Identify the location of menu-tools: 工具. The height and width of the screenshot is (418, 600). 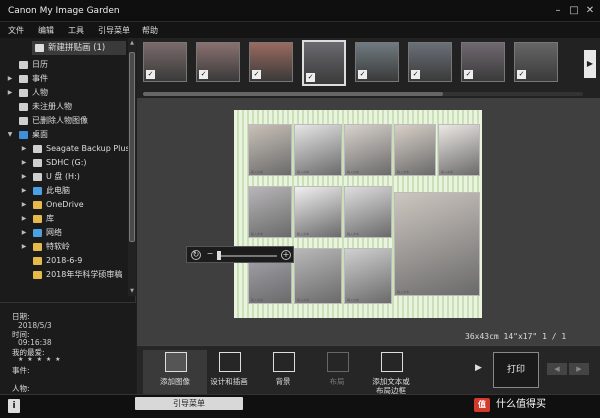
(76, 30).